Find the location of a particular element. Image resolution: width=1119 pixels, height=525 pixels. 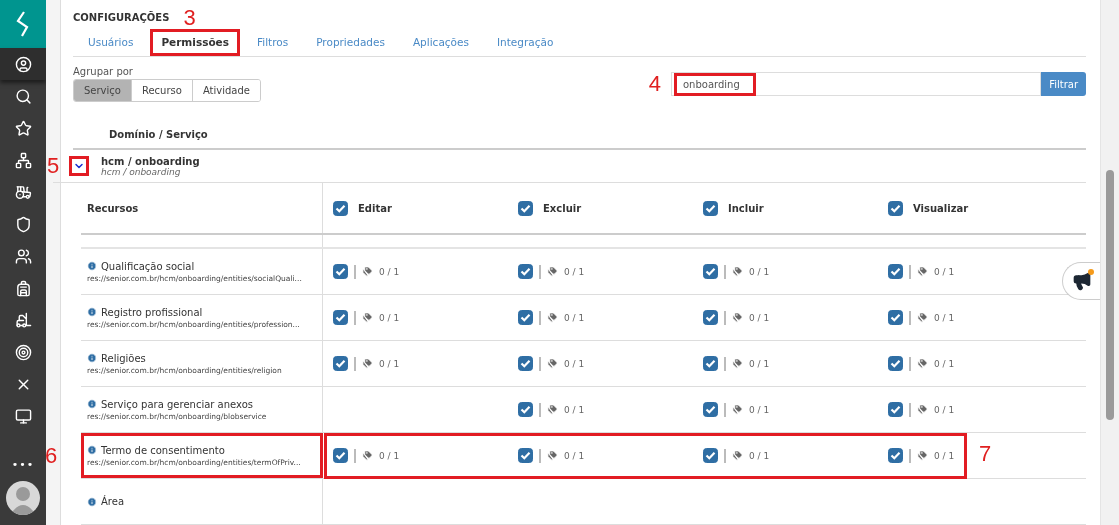

resource-name: Registro profissional is located at coordinates (152, 312).